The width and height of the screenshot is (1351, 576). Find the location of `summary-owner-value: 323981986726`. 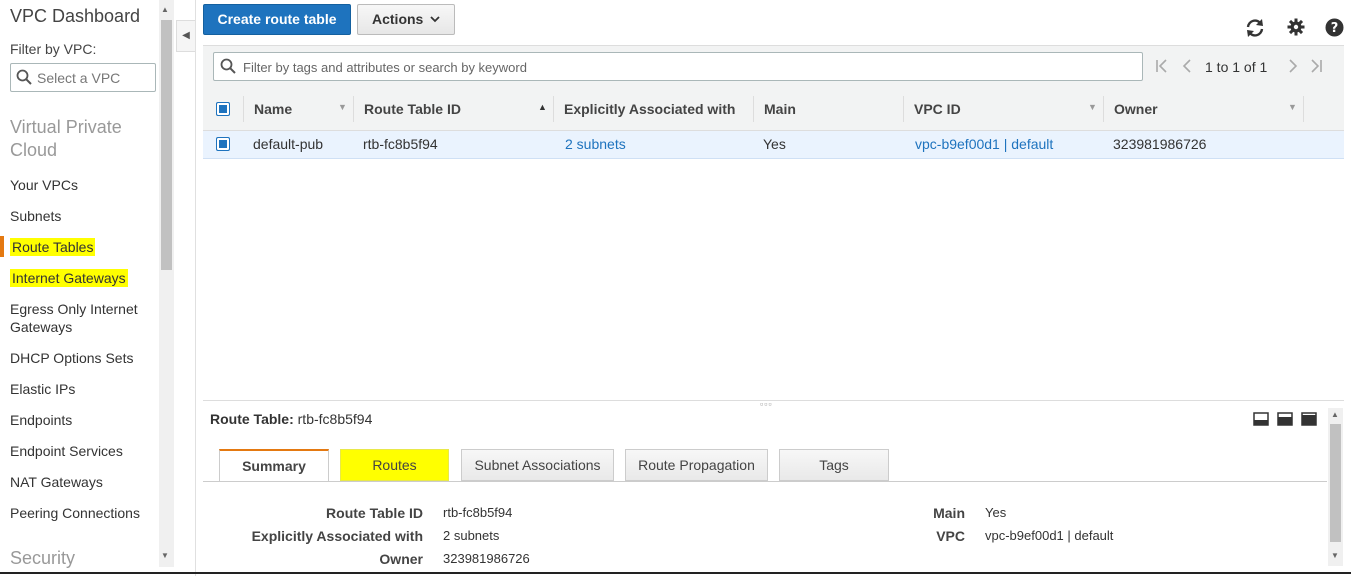

summary-owner-value: 323981986726 is located at coordinates (486, 558).